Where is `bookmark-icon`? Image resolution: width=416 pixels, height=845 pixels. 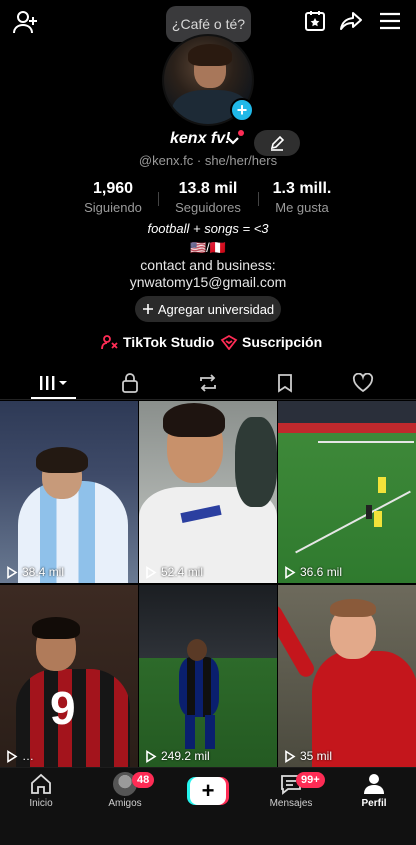
bookmark-icon is located at coordinates (285, 383).